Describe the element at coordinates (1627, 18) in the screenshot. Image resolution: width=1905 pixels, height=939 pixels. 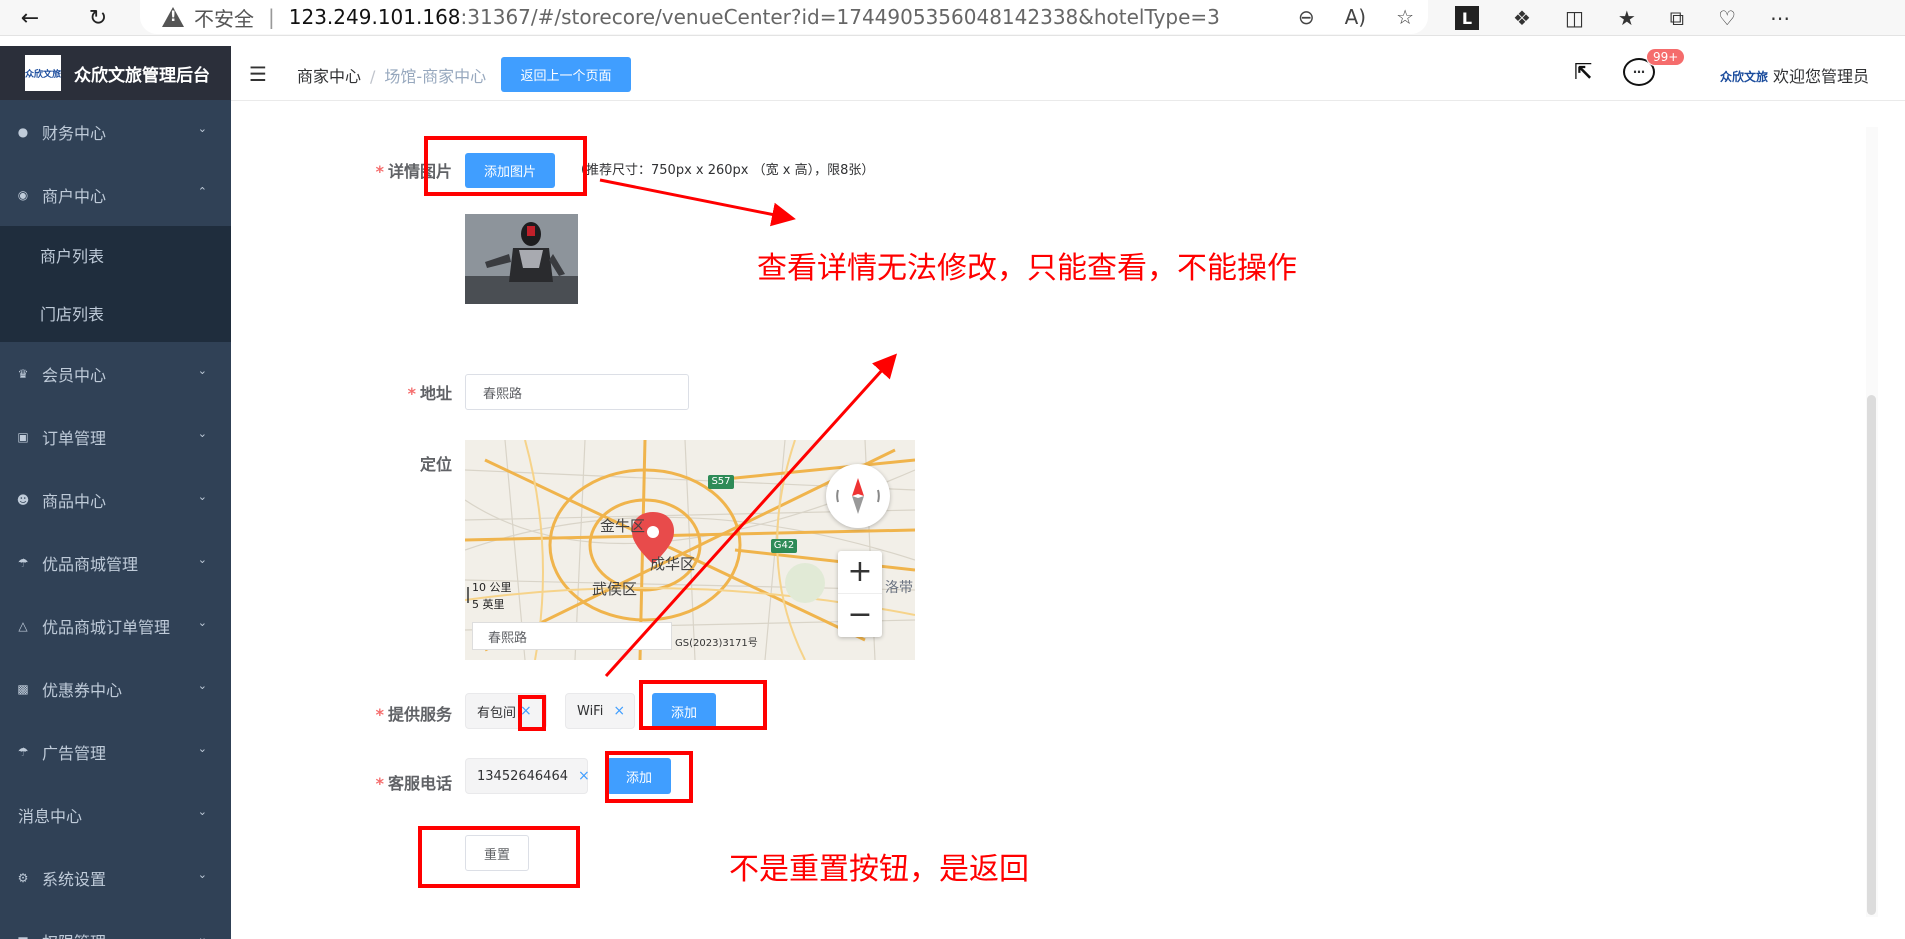
I see `favorites-list-icon: ★` at that location.